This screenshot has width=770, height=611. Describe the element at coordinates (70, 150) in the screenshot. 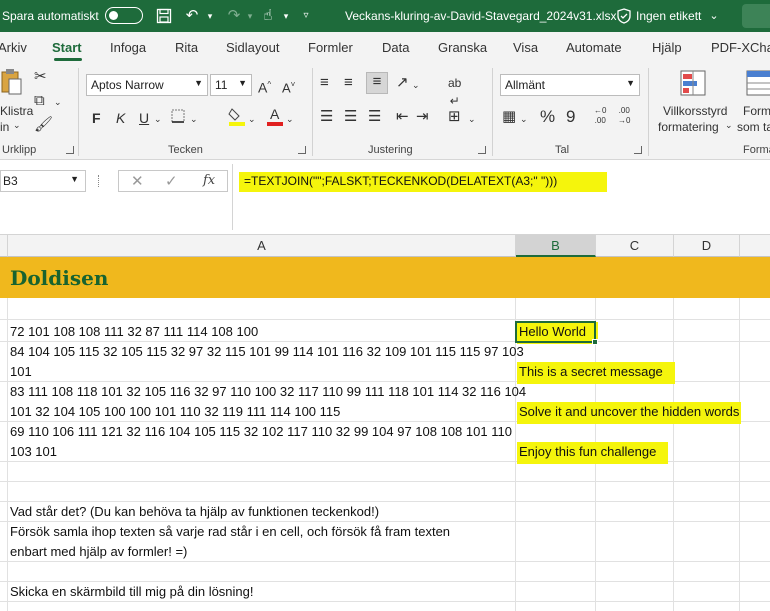

I see `clipboard-dialog-launcher` at that location.